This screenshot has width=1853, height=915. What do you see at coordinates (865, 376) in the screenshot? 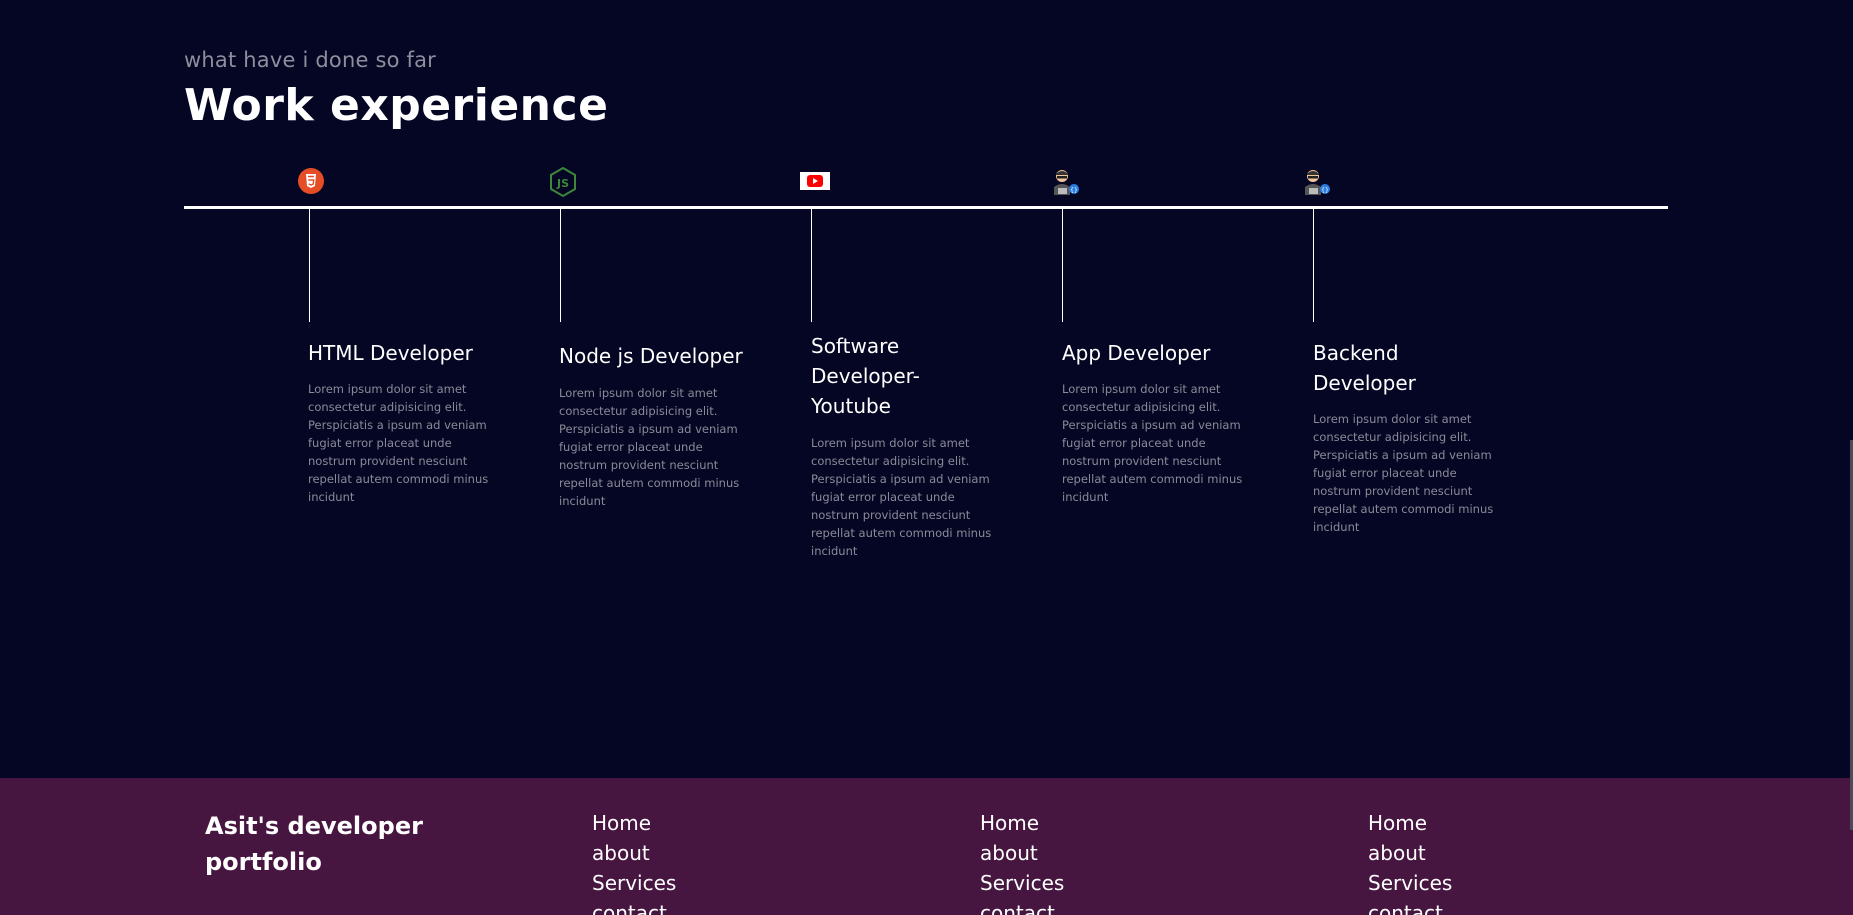
I see `experience-title: Software Developer-Youtube` at bounding box center [865, 376].